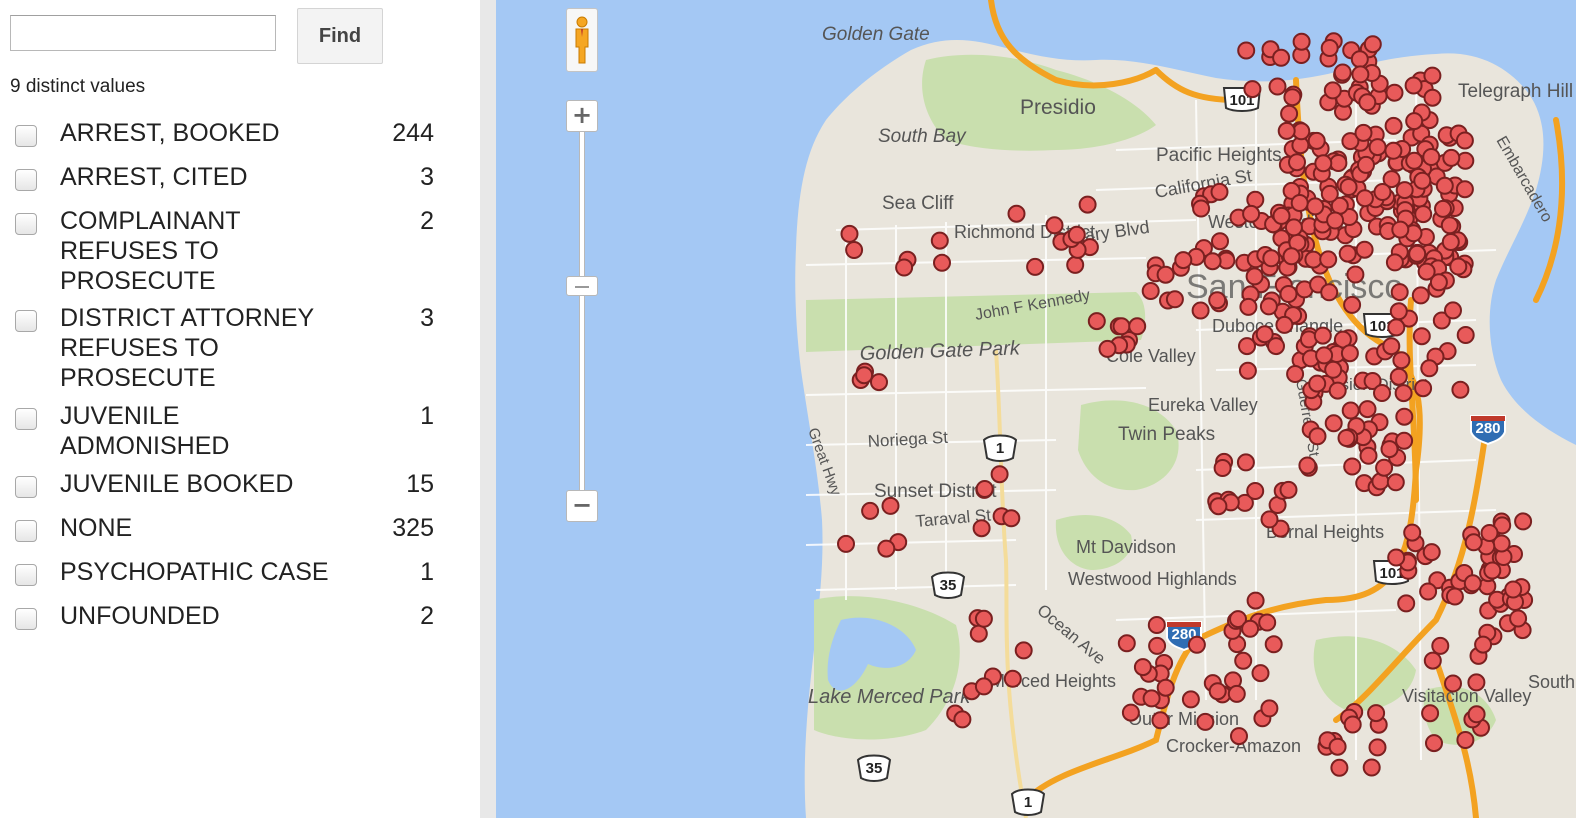 The image size is (1576, 818). I want to click on search-input, so click(143, 33).